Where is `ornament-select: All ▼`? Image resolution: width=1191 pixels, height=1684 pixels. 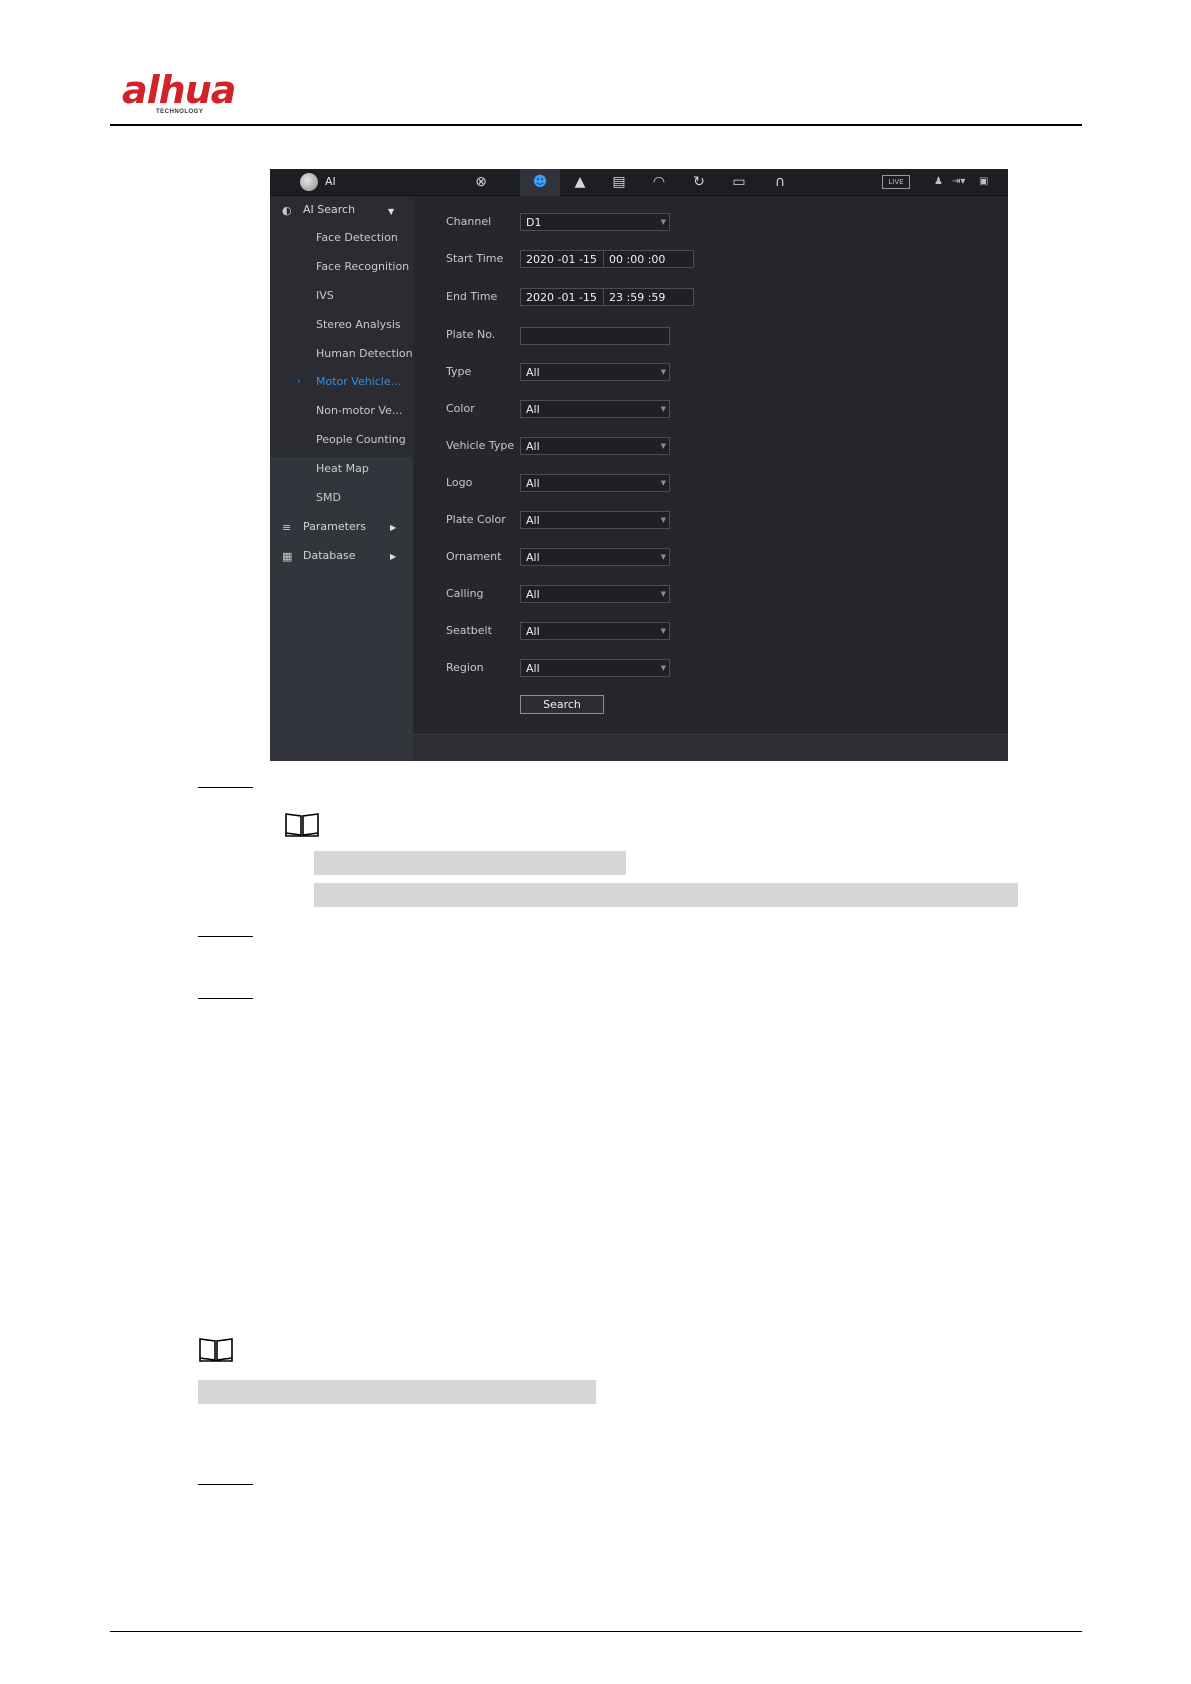 ornament-select: All ▼ is located at coordinates (595, 557).